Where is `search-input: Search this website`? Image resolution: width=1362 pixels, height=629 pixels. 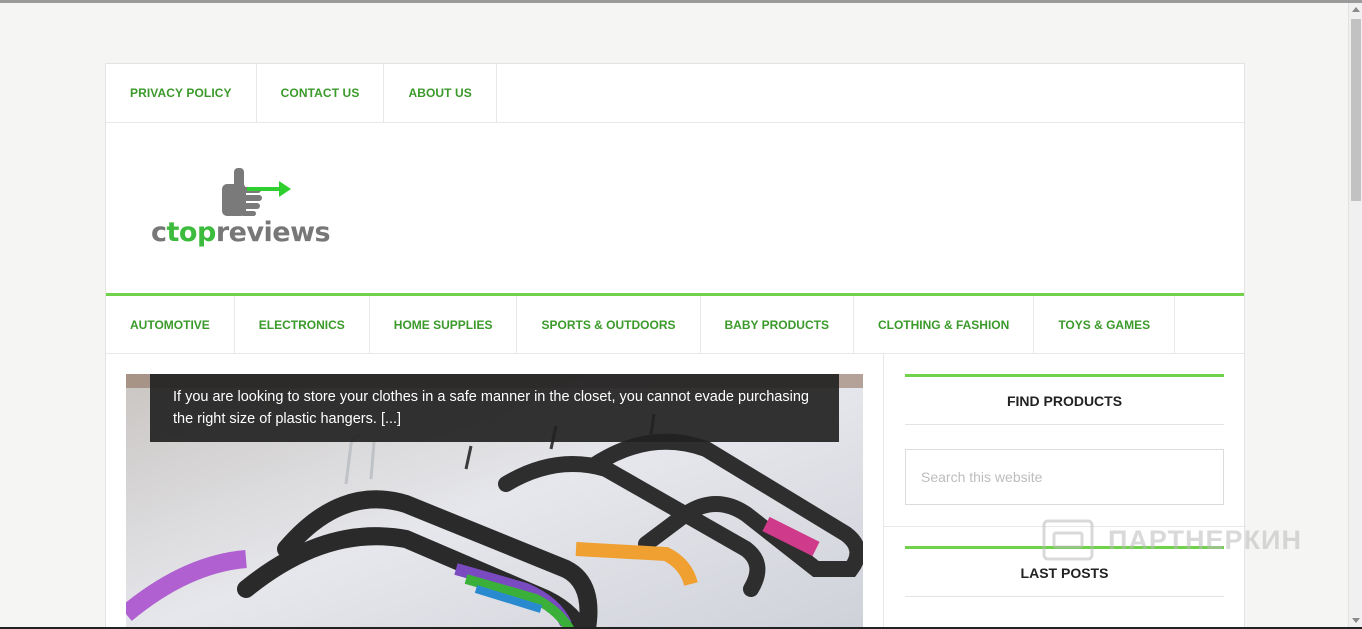
search-input: Search this website is located at coordinates (1064, 477).